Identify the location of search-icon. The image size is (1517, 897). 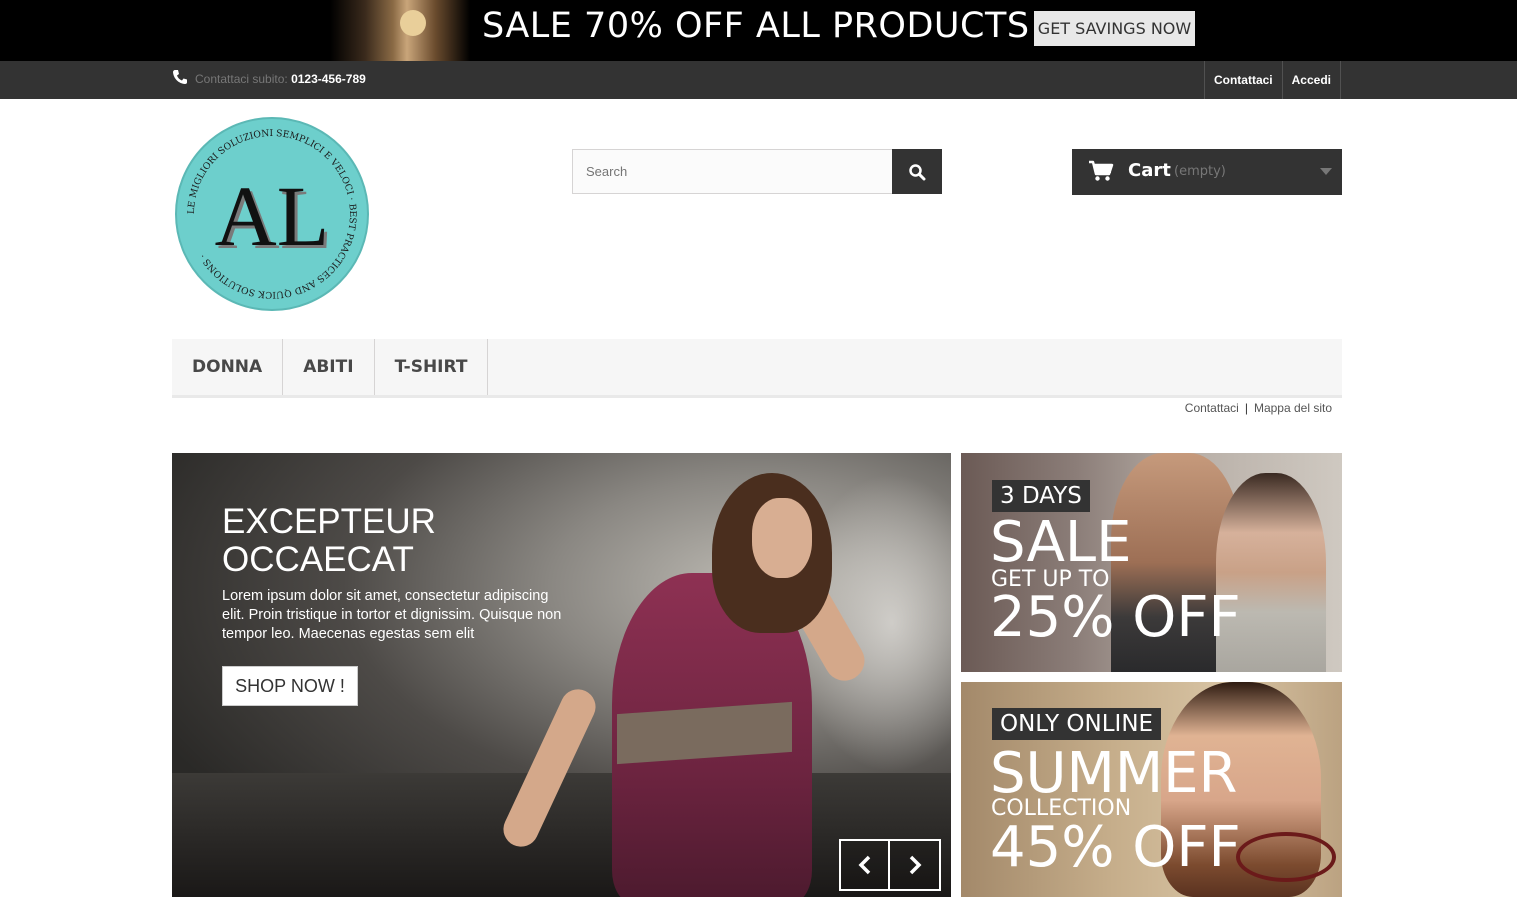
(917, 171).